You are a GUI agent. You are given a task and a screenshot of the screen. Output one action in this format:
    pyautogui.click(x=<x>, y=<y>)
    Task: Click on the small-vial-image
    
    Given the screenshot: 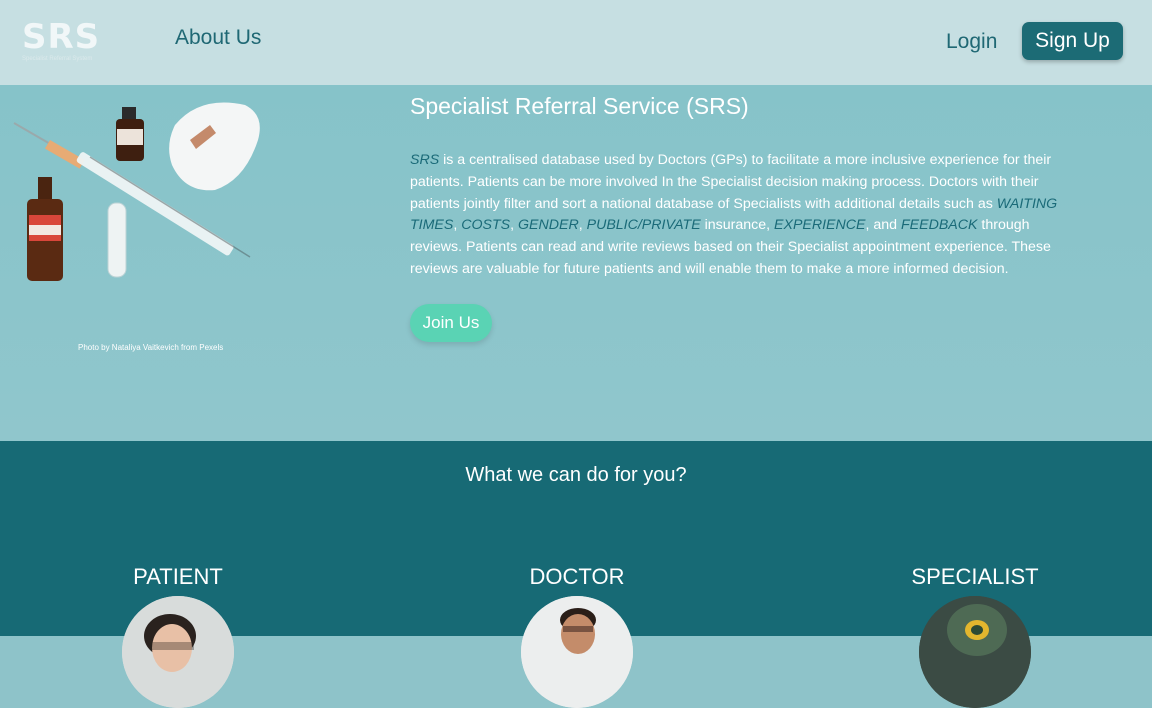 What is the action you would take?
    pyautogui.click(x=130, y=134)
    